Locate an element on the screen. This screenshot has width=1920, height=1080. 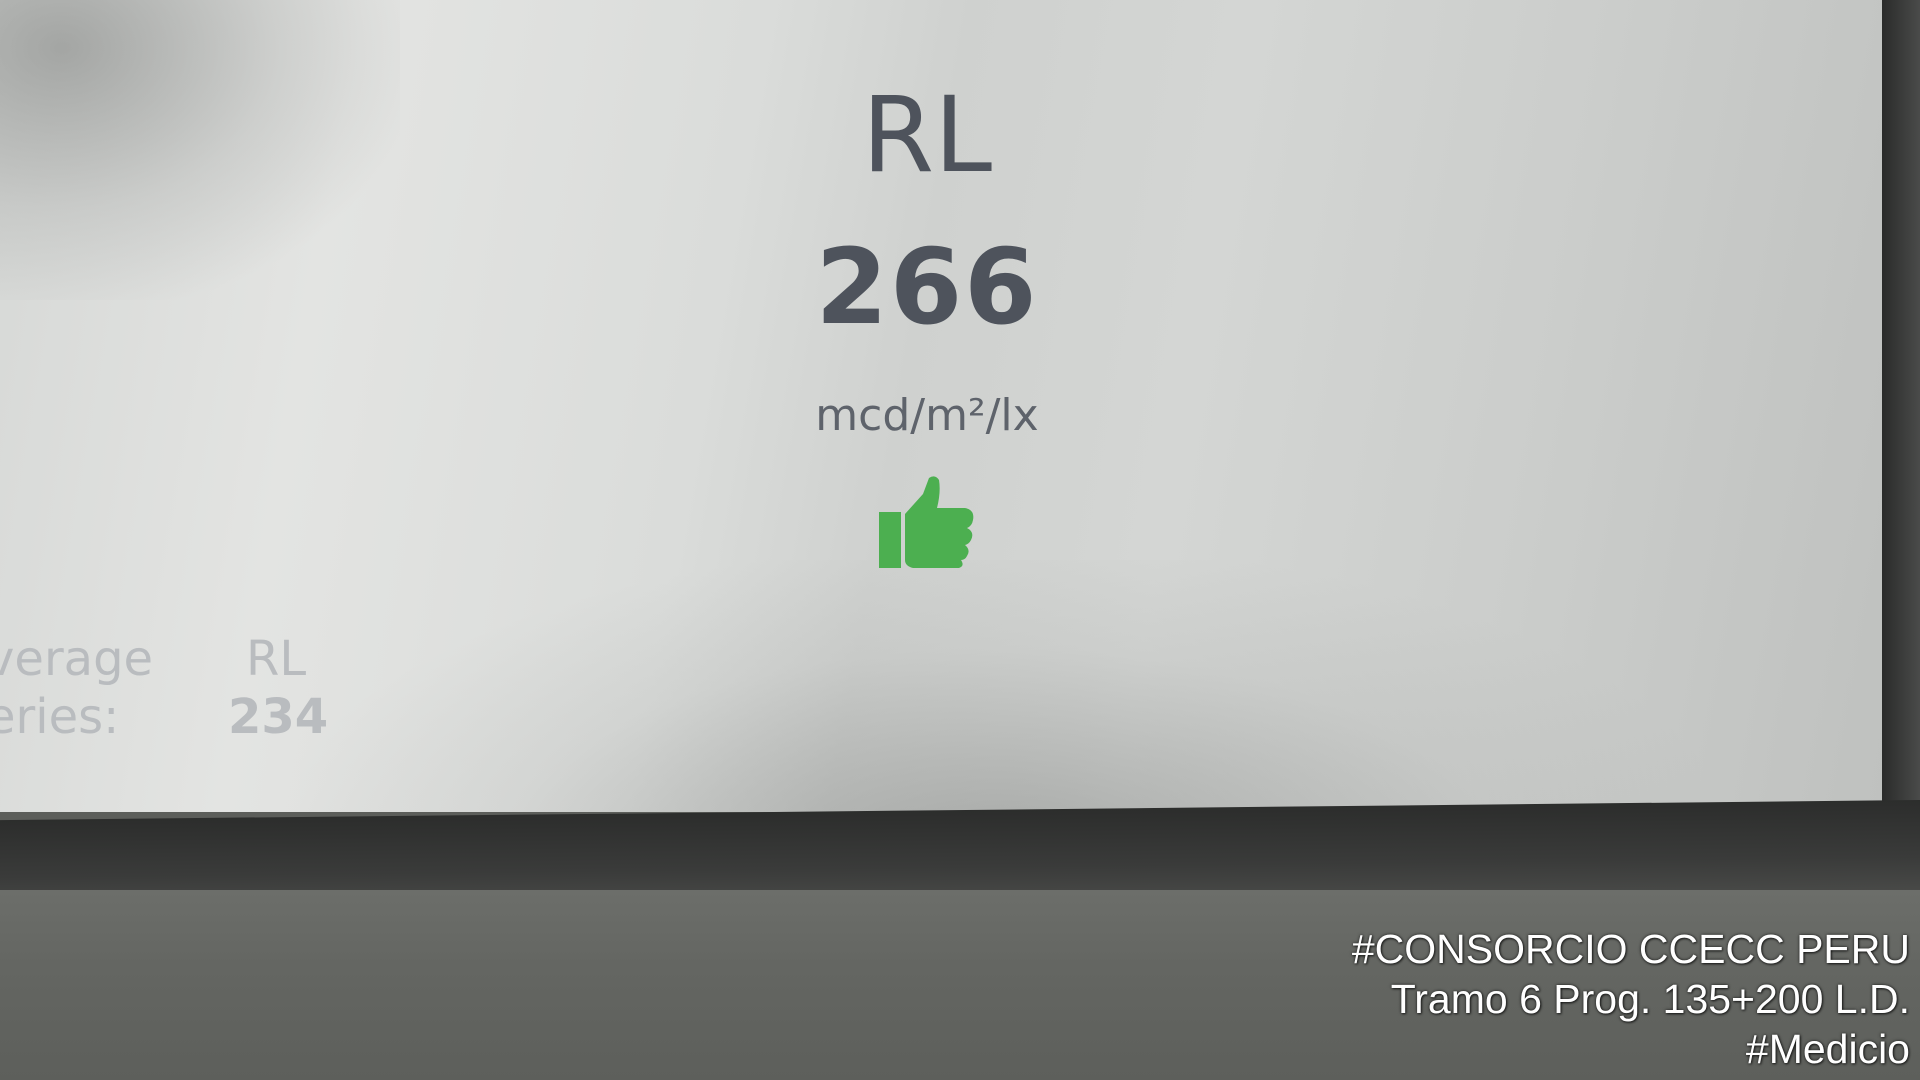
metric-unit: mcd/m²/lx is located at coordinates (927, 415).